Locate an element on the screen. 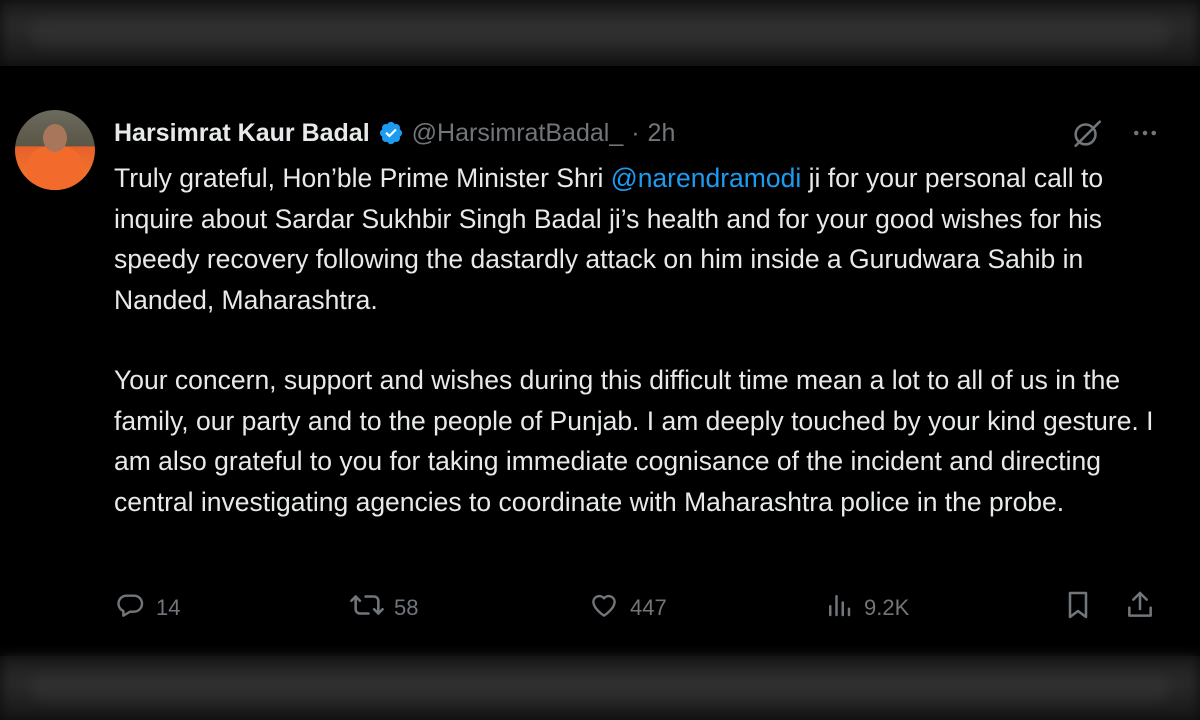 This screenshot has width=1200, height=720. mention-link: @narendramodi is located at coordinates (706, 178).